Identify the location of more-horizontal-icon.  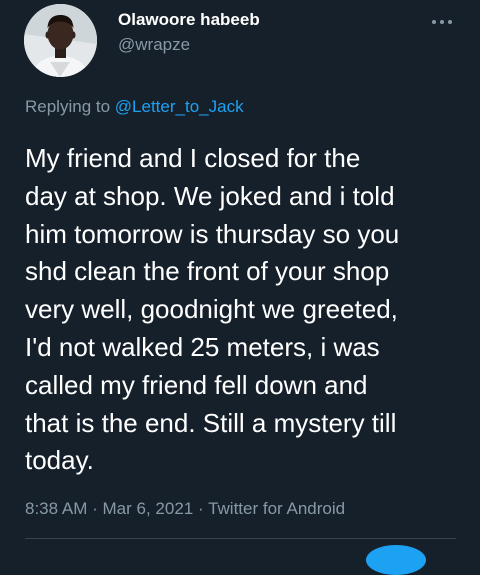
(442, 22).